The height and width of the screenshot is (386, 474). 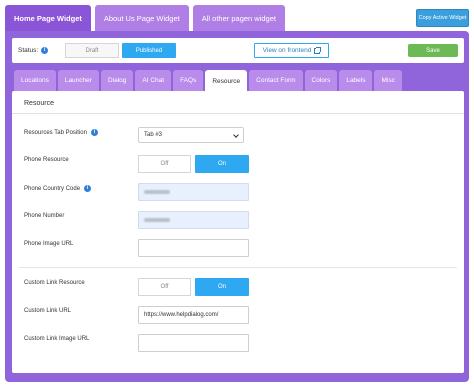 What do you see at coordinates (287, 50) in the screenshot?
I see `view-on-frontend-label: View on frontend` at bounding box center [287, 50].